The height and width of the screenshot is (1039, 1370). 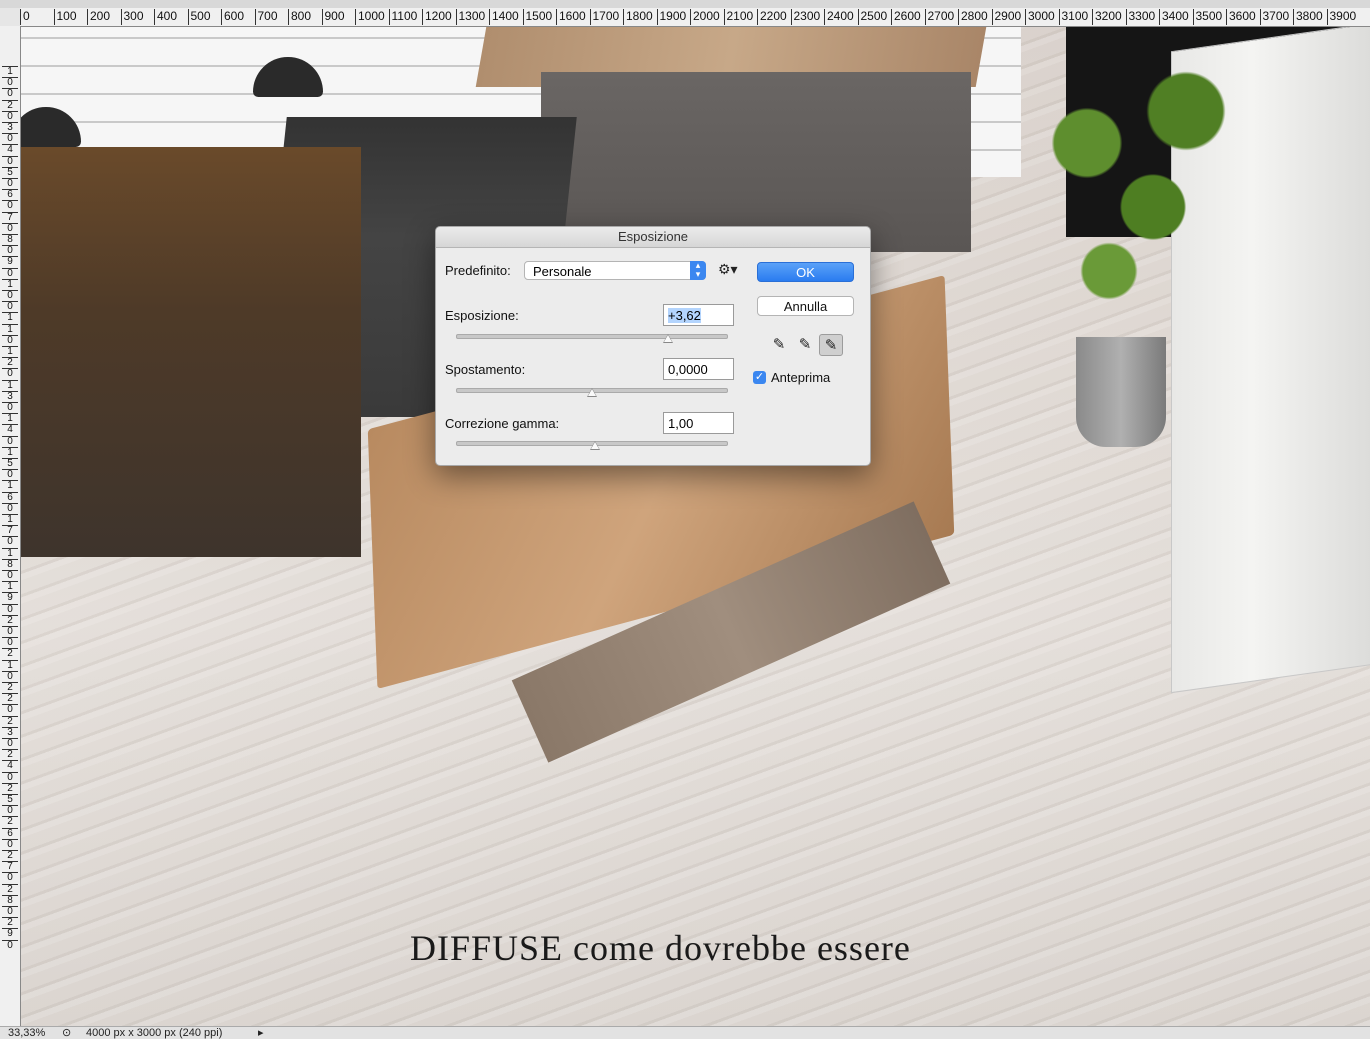 I want to click on ruler-tick-label: 400, so click(x=165, y=17).